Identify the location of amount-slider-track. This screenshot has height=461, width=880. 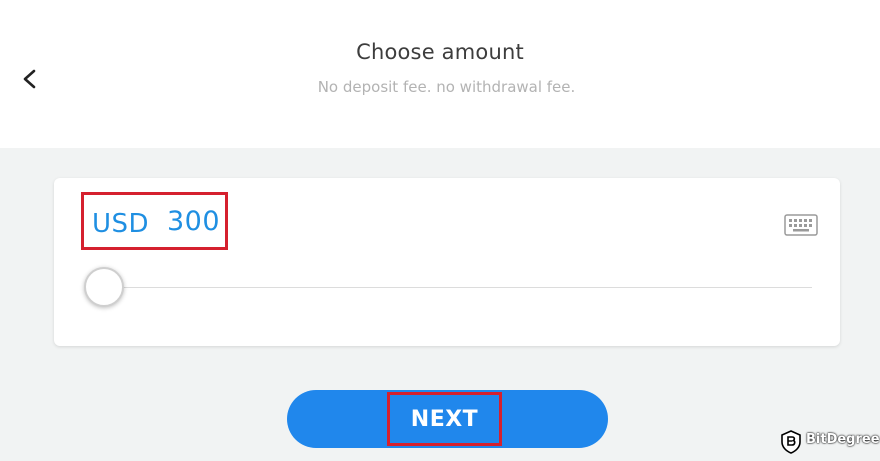
(458, 287).